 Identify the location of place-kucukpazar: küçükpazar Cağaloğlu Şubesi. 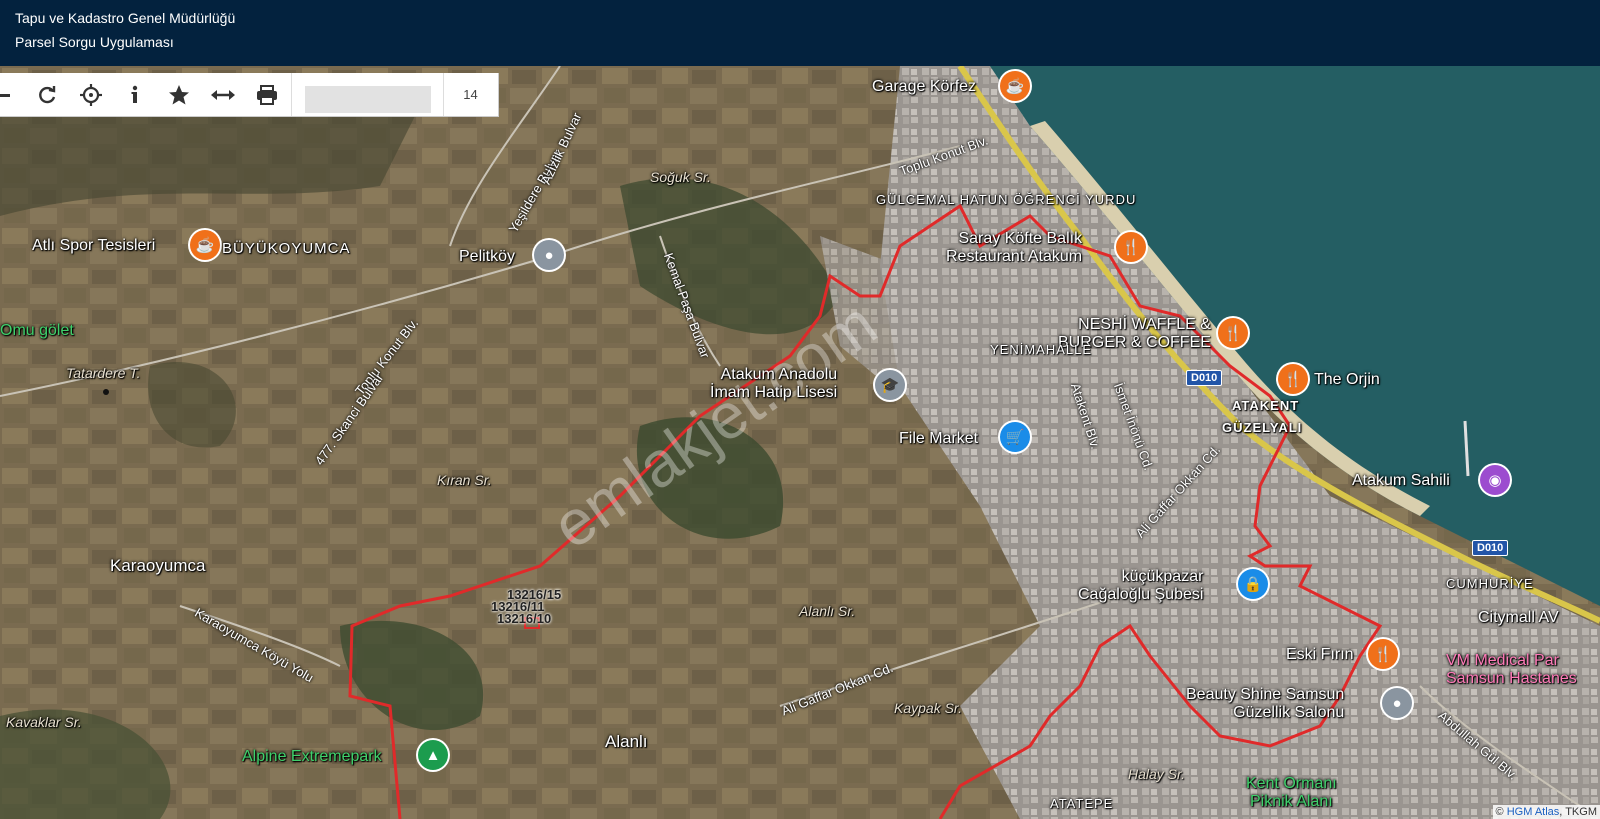
(1140, 586).